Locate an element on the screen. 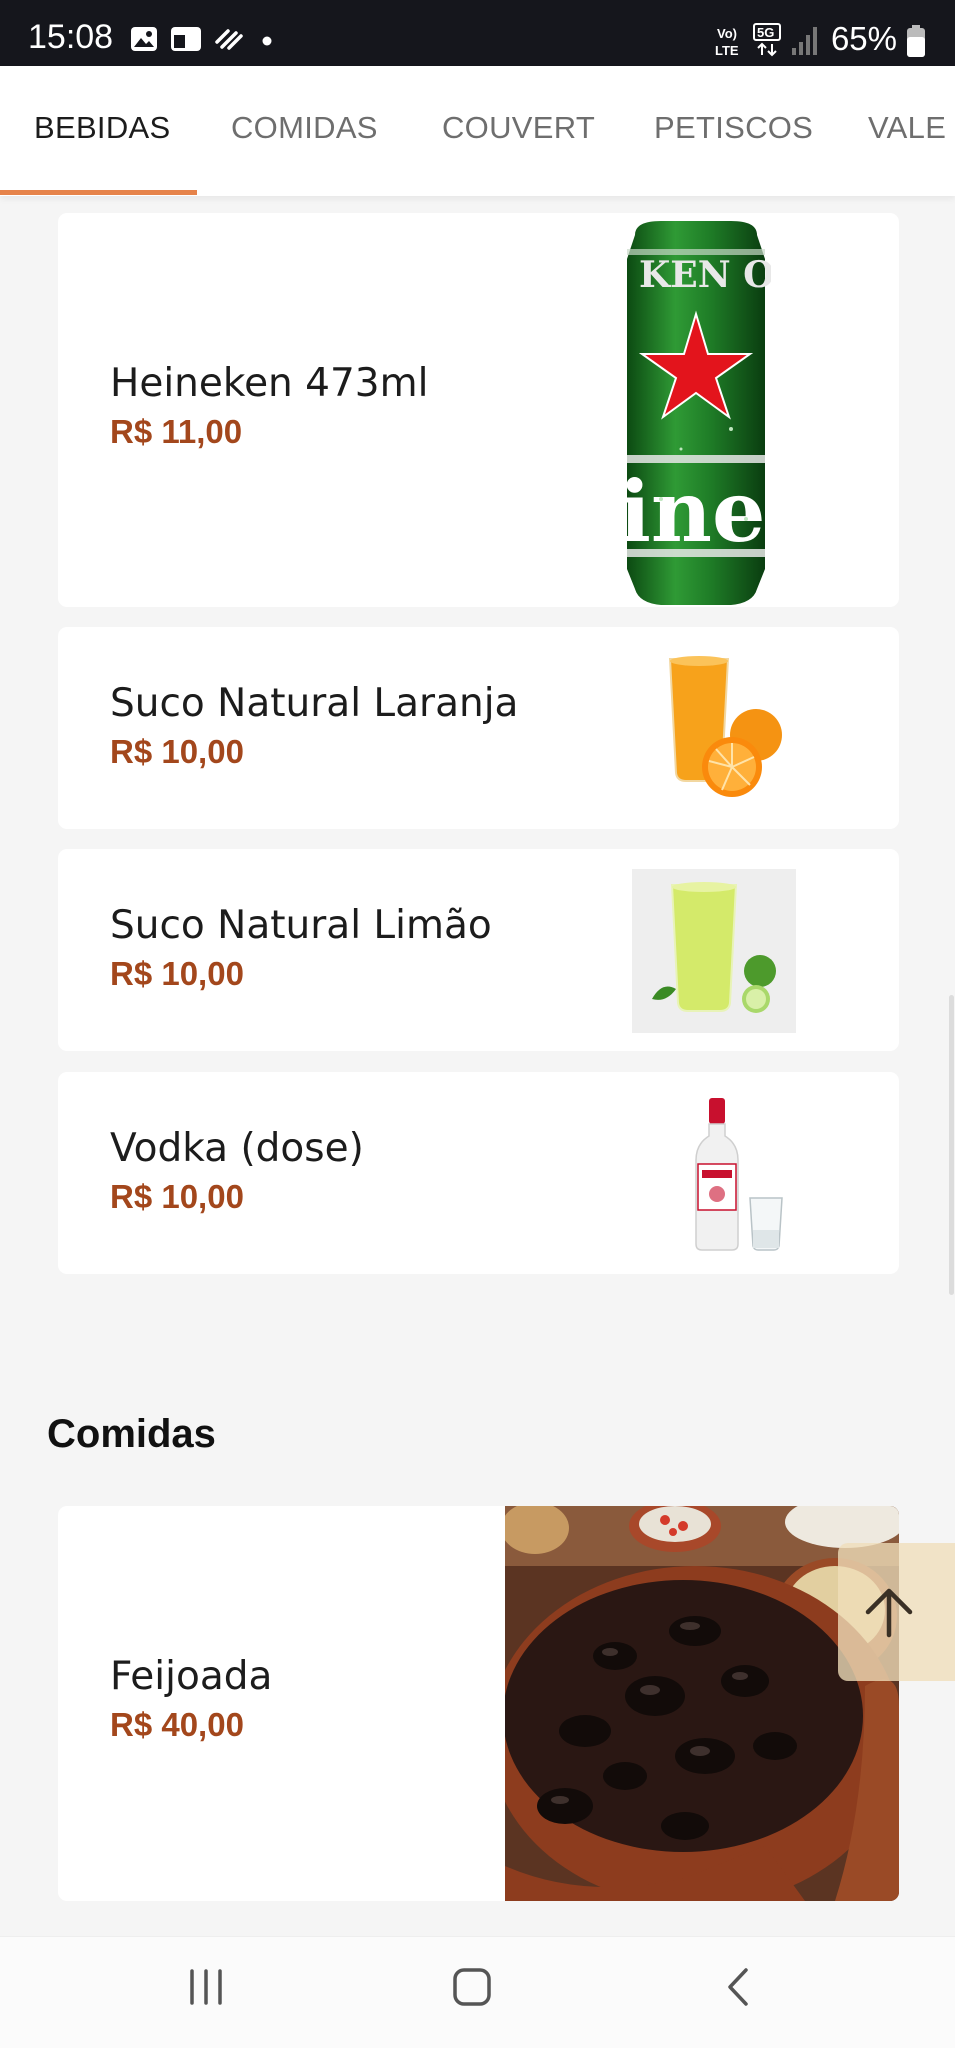 The image size is (955, 2048). battery-icon is located at coordinates (916, 41).